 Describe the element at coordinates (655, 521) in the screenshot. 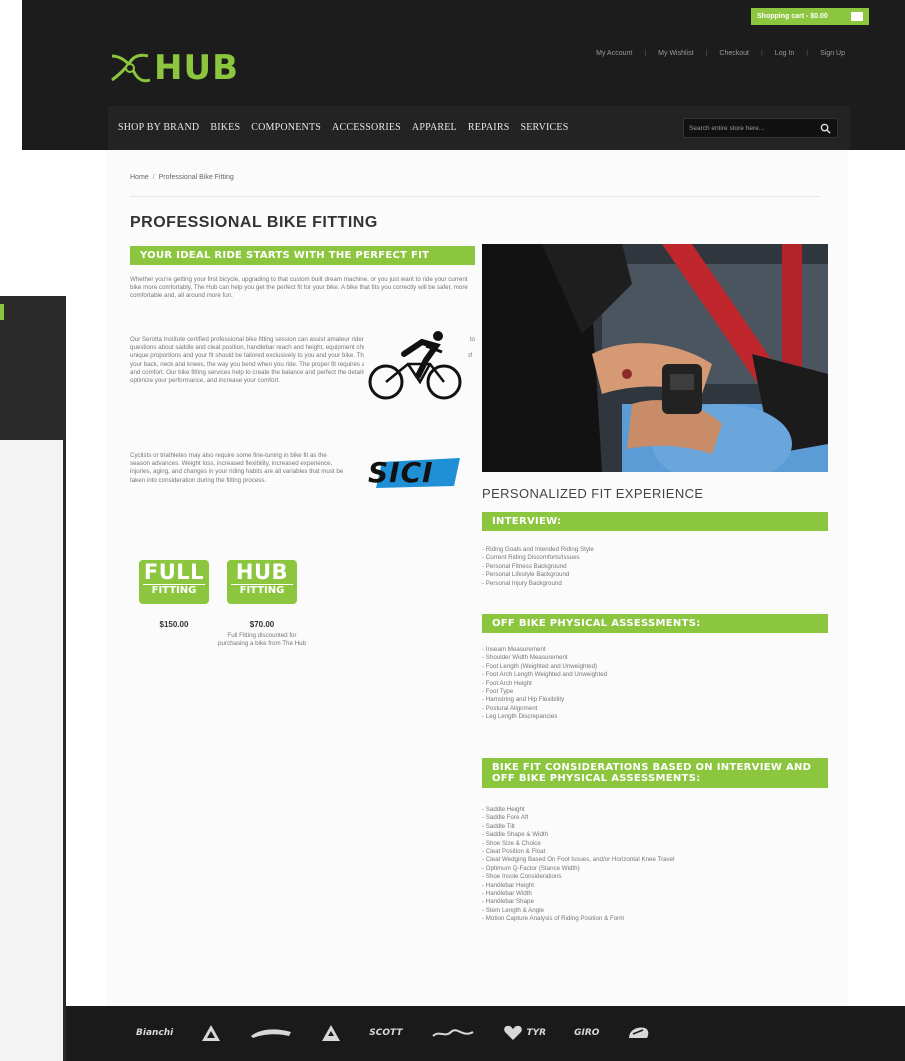

I see `interview-banner: INTERVIEW:` at that location.